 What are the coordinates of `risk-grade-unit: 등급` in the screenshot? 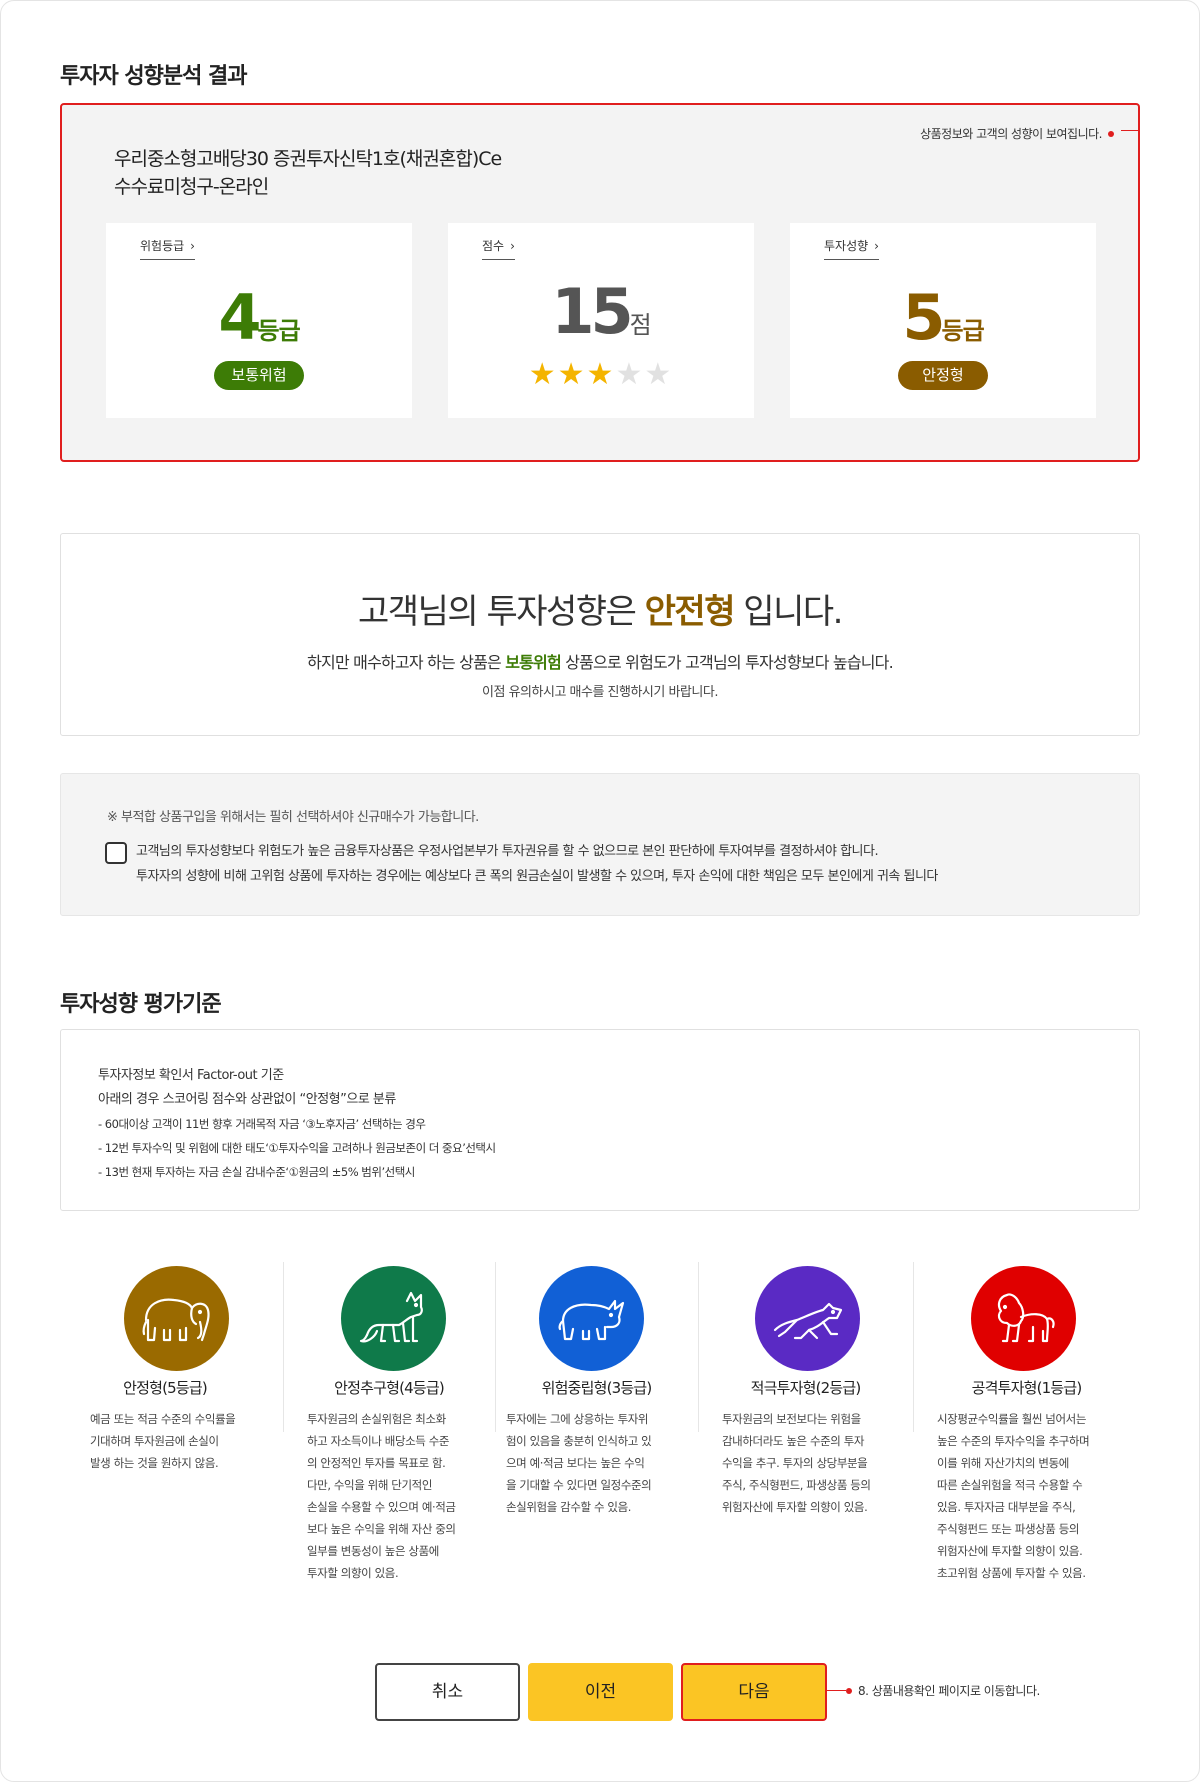 It's located at (278, 331).